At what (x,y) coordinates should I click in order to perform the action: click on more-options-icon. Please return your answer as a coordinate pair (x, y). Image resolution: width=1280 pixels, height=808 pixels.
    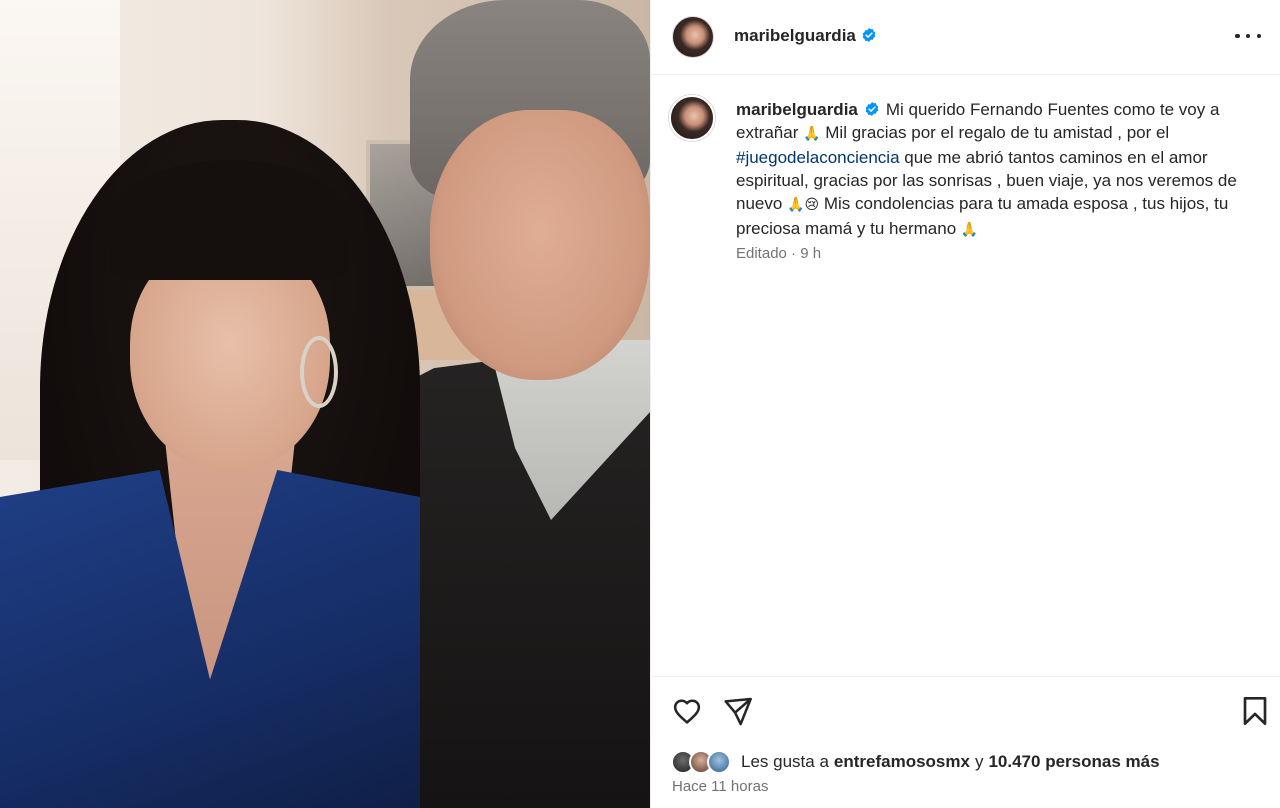
    Looking at the image, I should click on (1248, 36).